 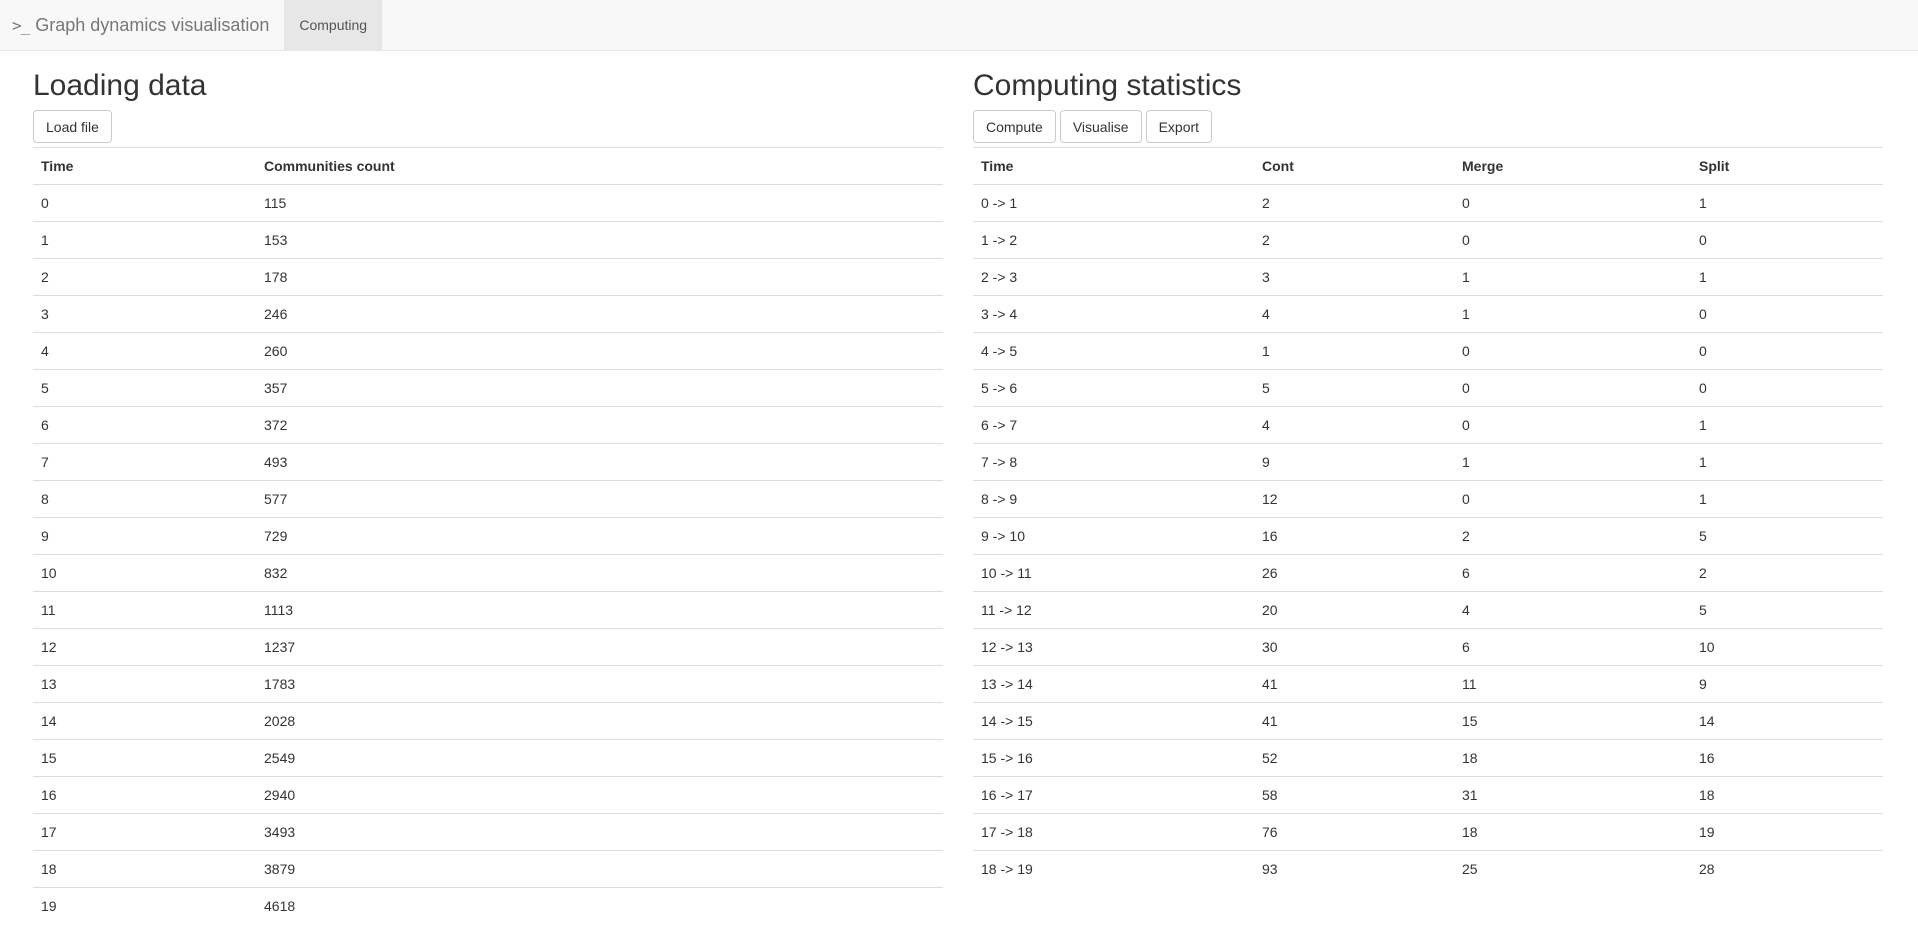 I want to click on table-row: 18 3879, so click(x=488, y=869).